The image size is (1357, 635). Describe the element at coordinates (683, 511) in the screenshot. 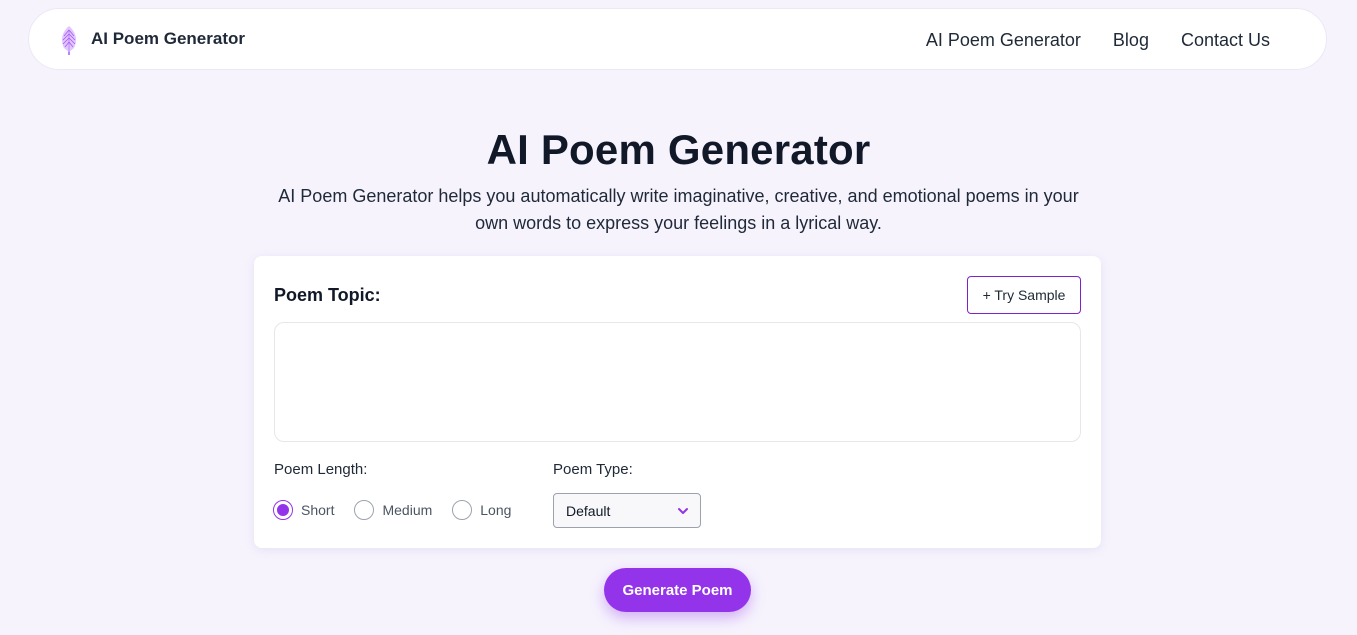

I see `chevron-down-icon` at that location.